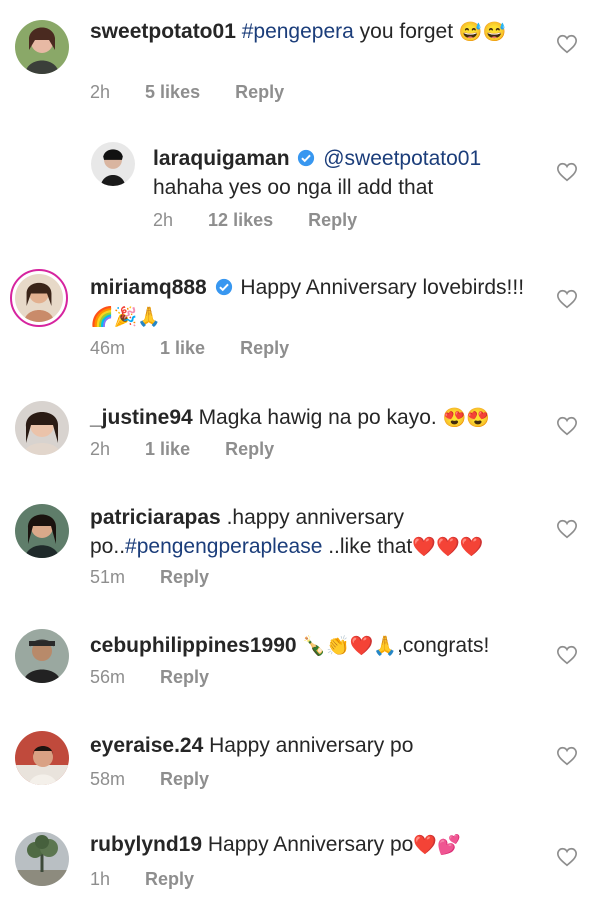  I want to click on comment-text: eyeraise.24 Happy anniversary po, so click(310, 745).